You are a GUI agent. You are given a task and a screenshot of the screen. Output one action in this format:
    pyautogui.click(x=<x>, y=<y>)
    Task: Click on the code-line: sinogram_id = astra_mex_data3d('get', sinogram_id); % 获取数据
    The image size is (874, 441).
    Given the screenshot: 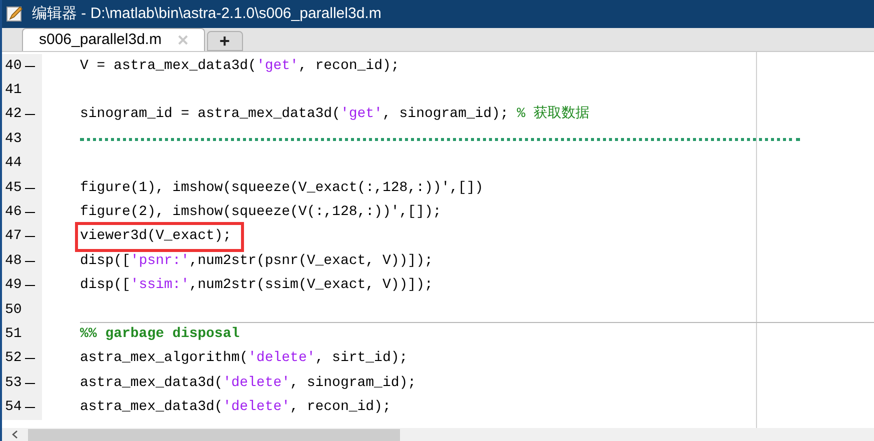 What is the action you would take?
    pyautogui.click(x=335, y=114)
    